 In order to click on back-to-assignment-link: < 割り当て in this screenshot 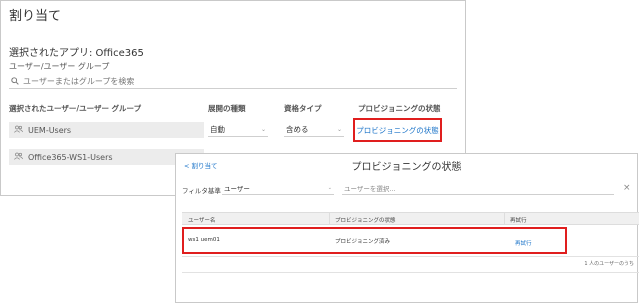, I will do `click(201, 165)`.